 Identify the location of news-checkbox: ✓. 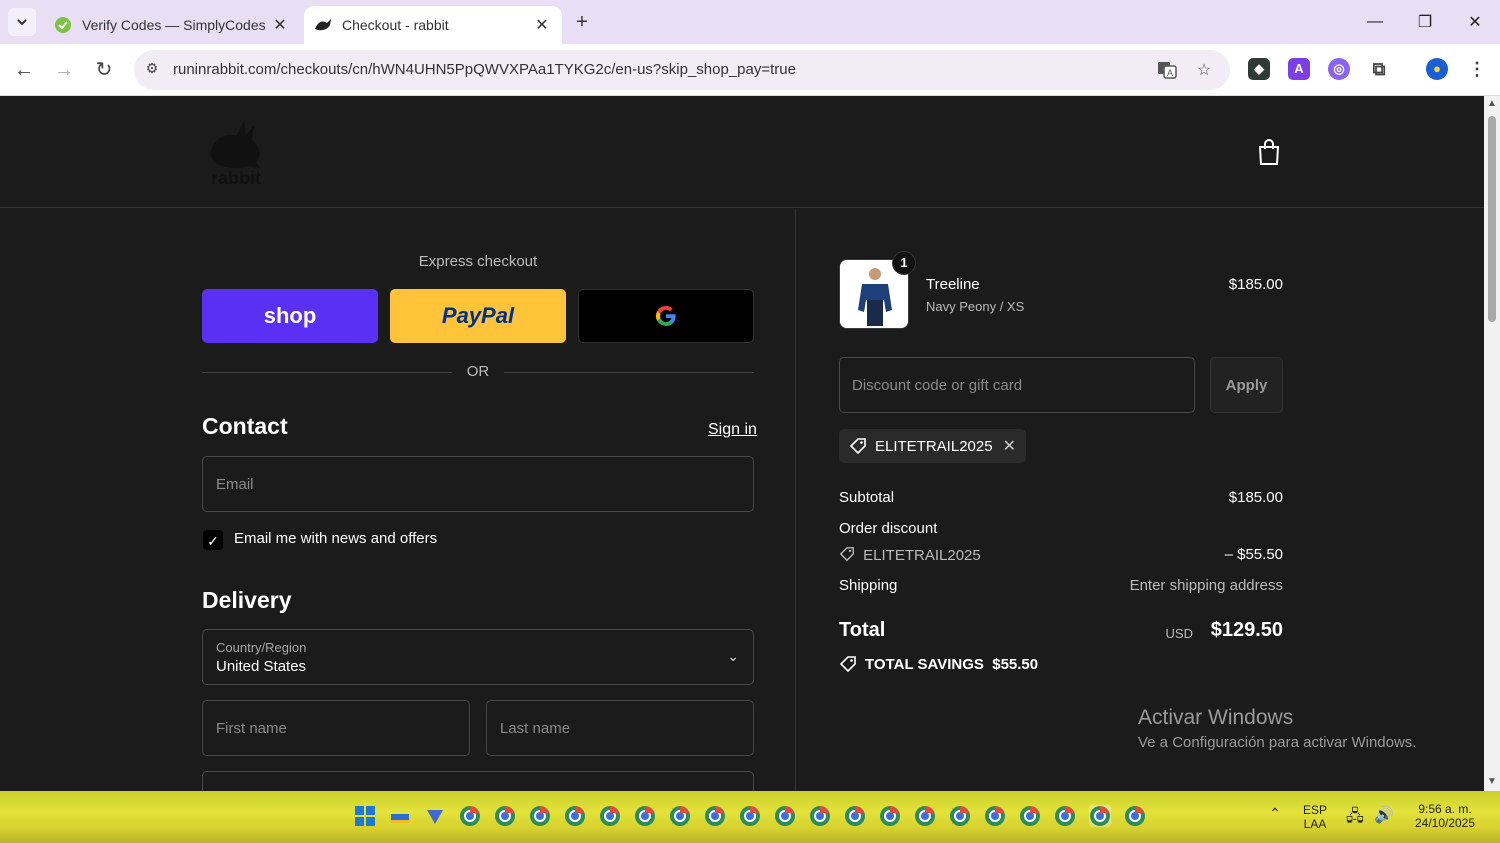
(213, 540).